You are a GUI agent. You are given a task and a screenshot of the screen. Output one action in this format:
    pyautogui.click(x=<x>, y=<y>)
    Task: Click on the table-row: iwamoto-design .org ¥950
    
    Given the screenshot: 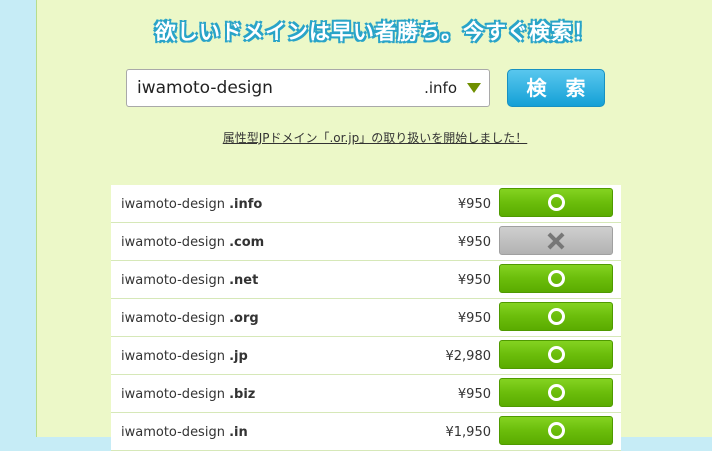 What is the action you would take?
    pyautogui.click(x=366, y=318)
    